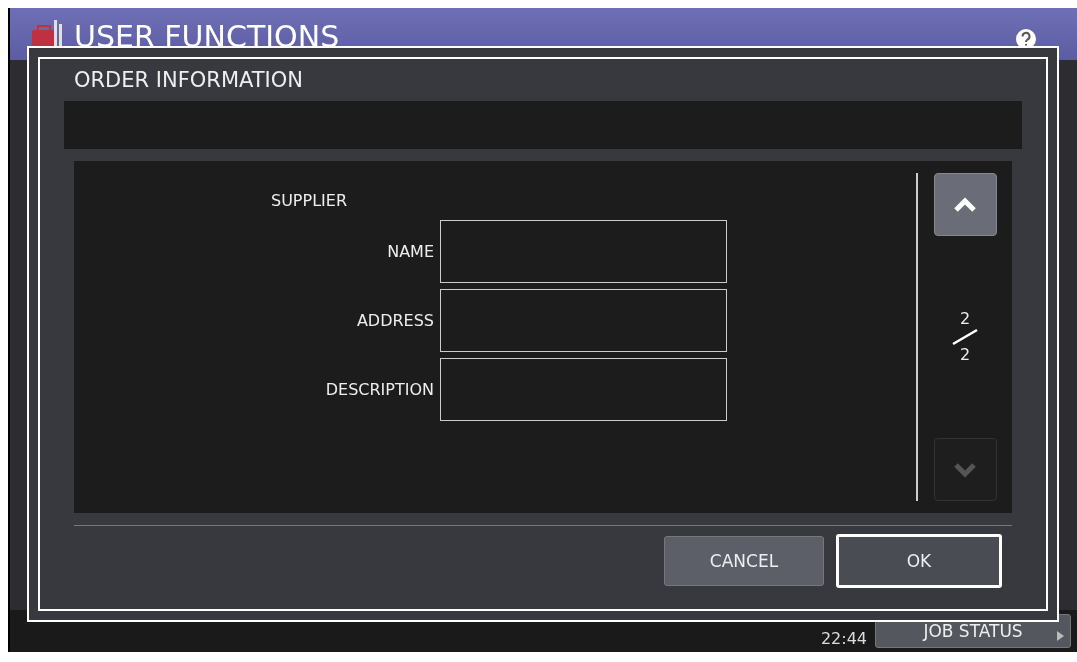  Describe the element at coordinates (965, 355) in the screenshot. I see `total-pages: 2` at that location.